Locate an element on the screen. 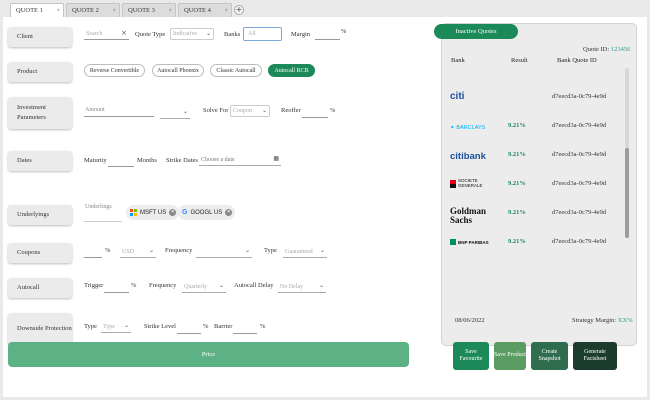 This screenshot has width=650, height=400. maturity-unit: Months is located at coordinates (147, 160).